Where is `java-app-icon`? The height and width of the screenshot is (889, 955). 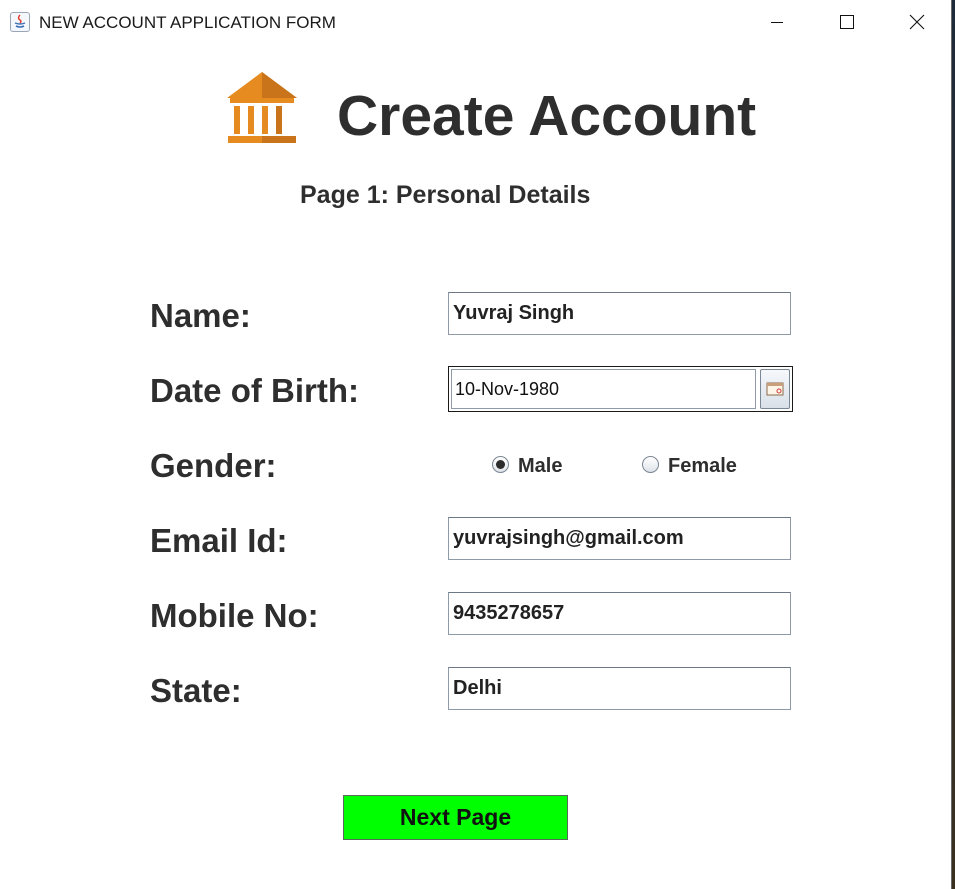
java-app-icon is located at coordinates (20, 22).